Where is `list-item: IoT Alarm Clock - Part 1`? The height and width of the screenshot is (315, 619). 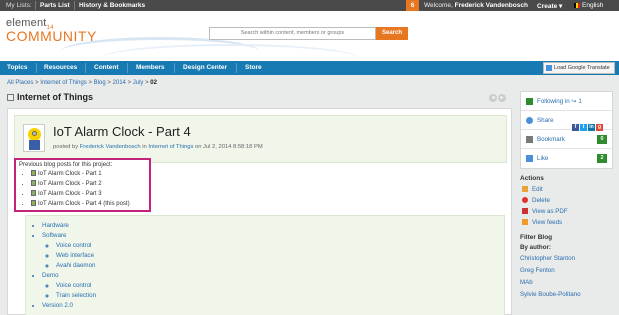 list-item: IoT Alarm Clock - Part 1 is located at coordinates (88, 174).